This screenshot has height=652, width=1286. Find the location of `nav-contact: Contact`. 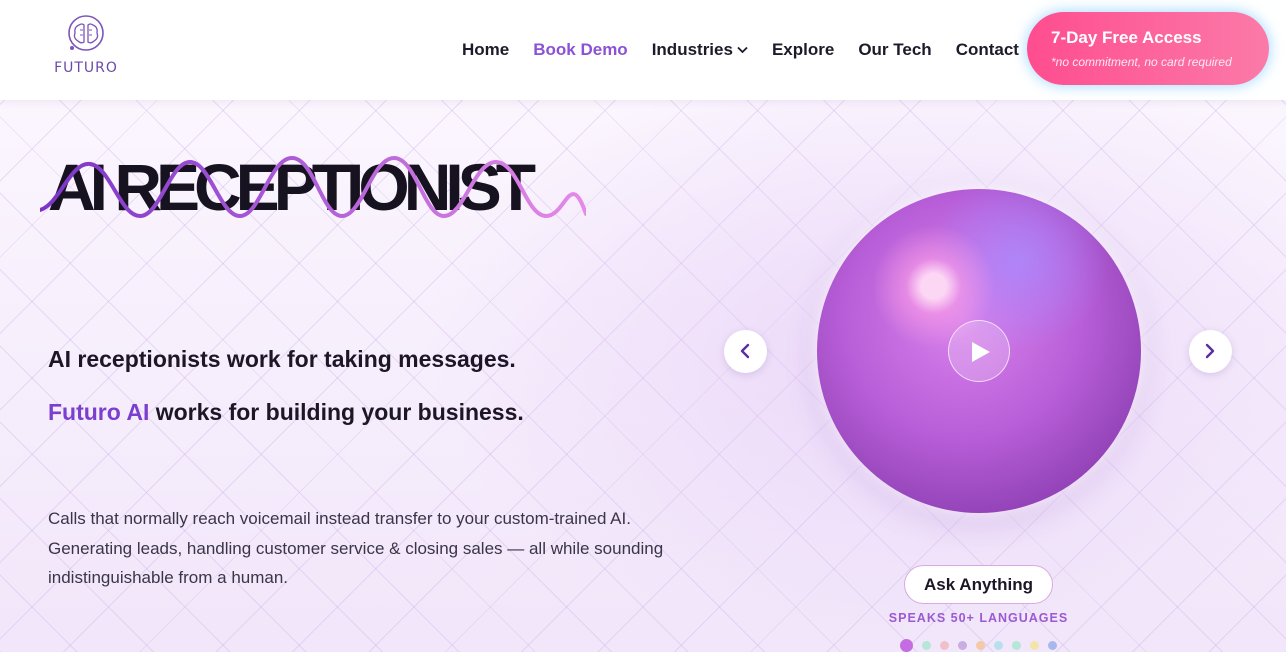

nav-contact: Contact is located at coordinates (987, 50).